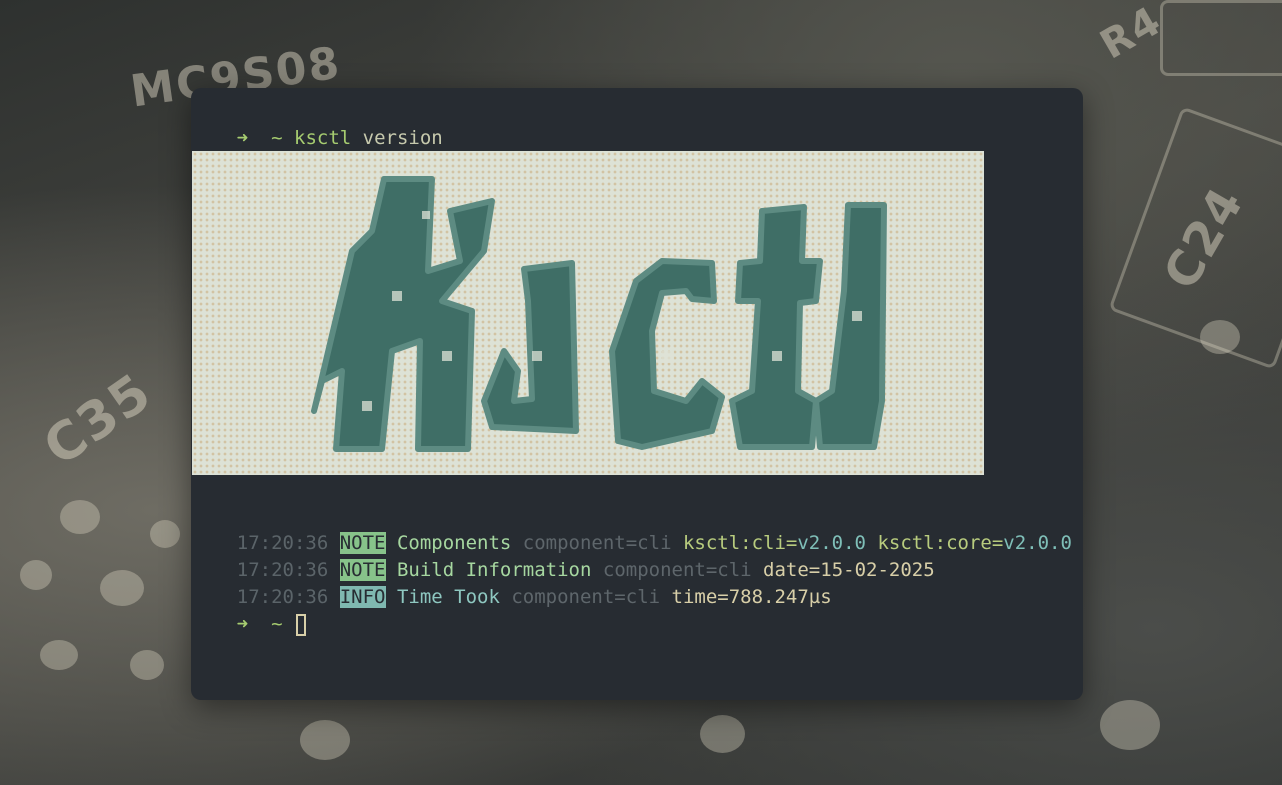 Image resolution: width=1282 pixels, height=785 pixels. I want to click on command-argument: version, so click(402, 138).